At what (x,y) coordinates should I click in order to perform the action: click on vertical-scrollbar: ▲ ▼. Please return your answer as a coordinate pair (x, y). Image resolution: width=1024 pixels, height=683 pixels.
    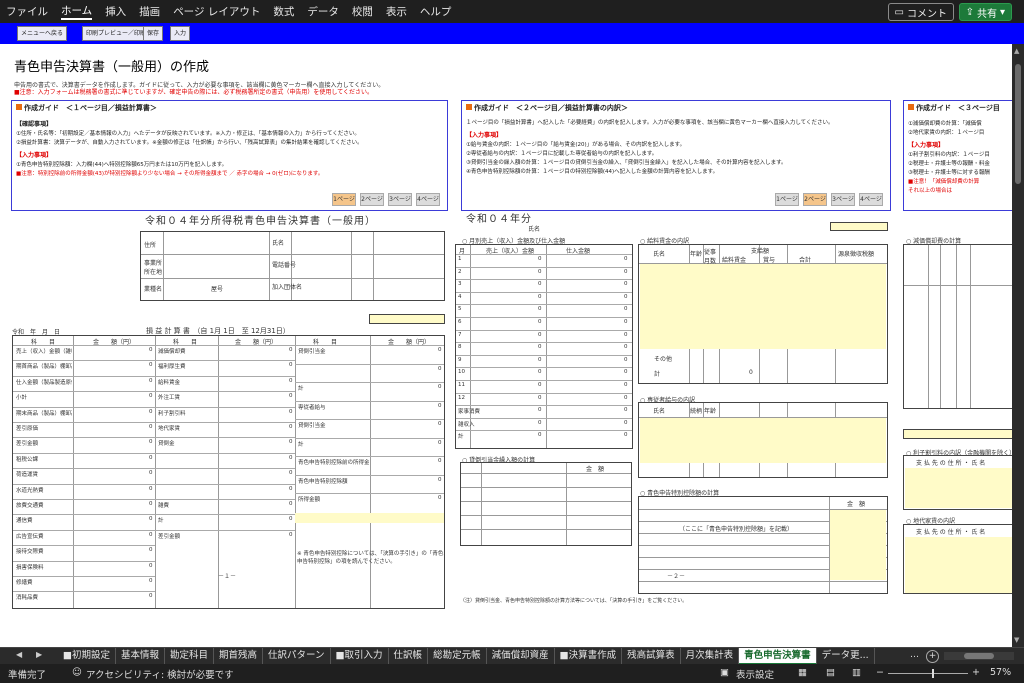
    Looking at the image, I should click on (1018, 345).